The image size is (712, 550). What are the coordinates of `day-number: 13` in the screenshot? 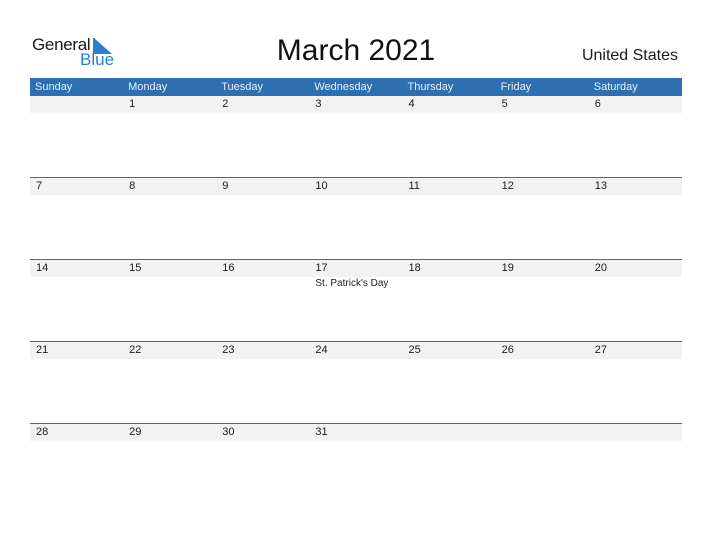 It's located at (600, 186).